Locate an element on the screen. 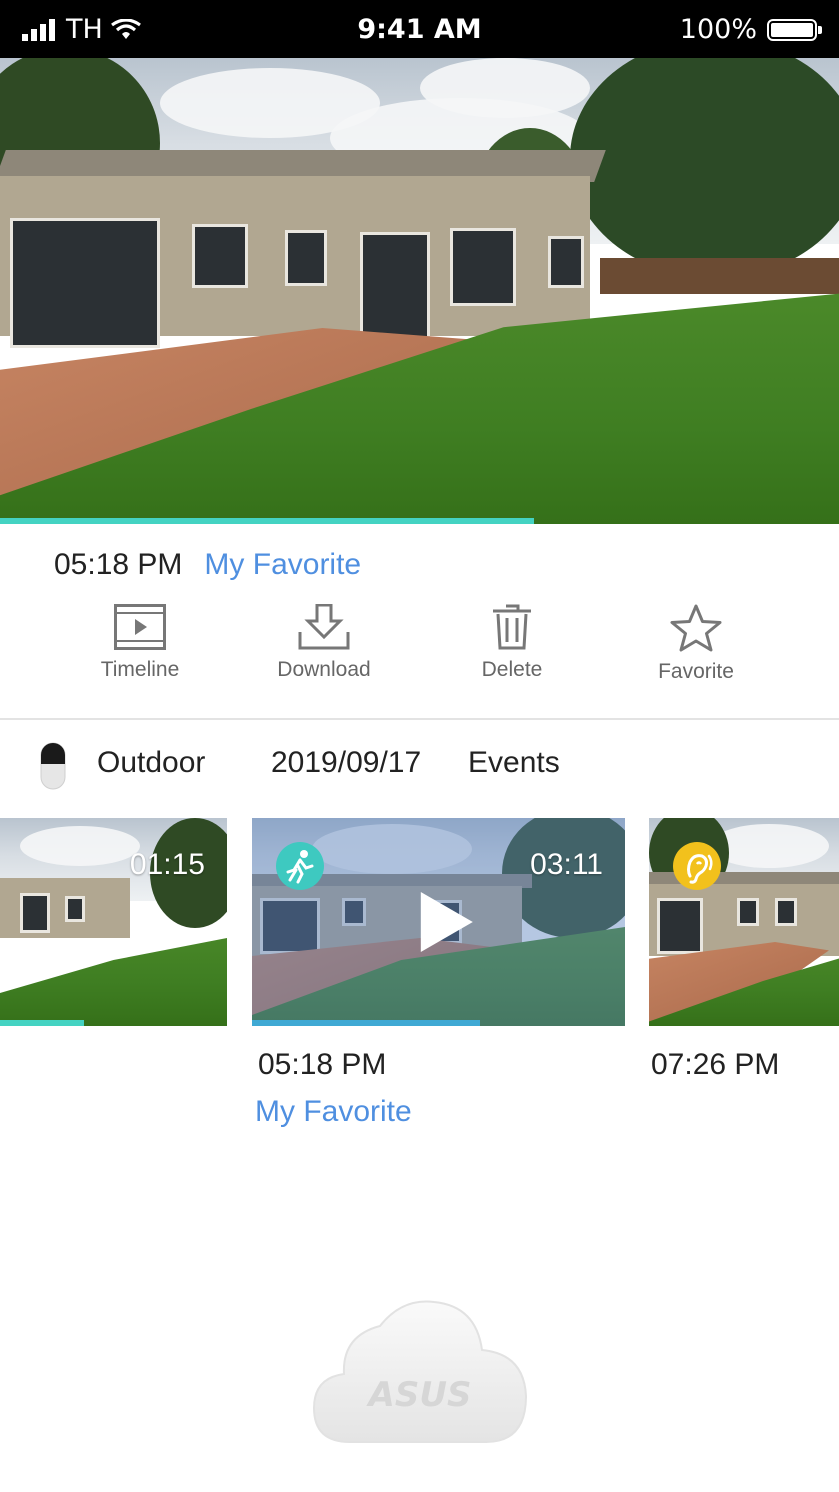 This screenshot has height=1492, width=839. camera-icon is located at coordinates (53, 766).